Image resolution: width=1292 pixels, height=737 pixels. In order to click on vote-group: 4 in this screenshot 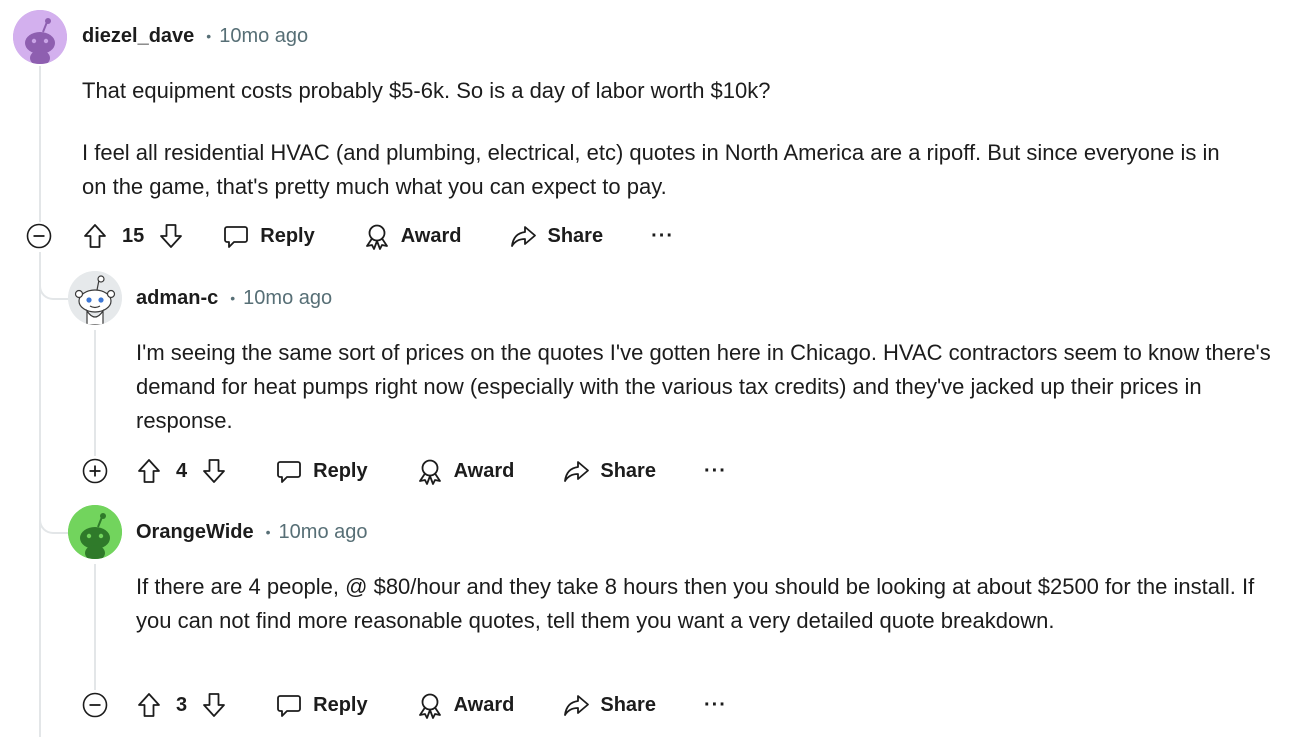, I will do `click(181, 471)`.